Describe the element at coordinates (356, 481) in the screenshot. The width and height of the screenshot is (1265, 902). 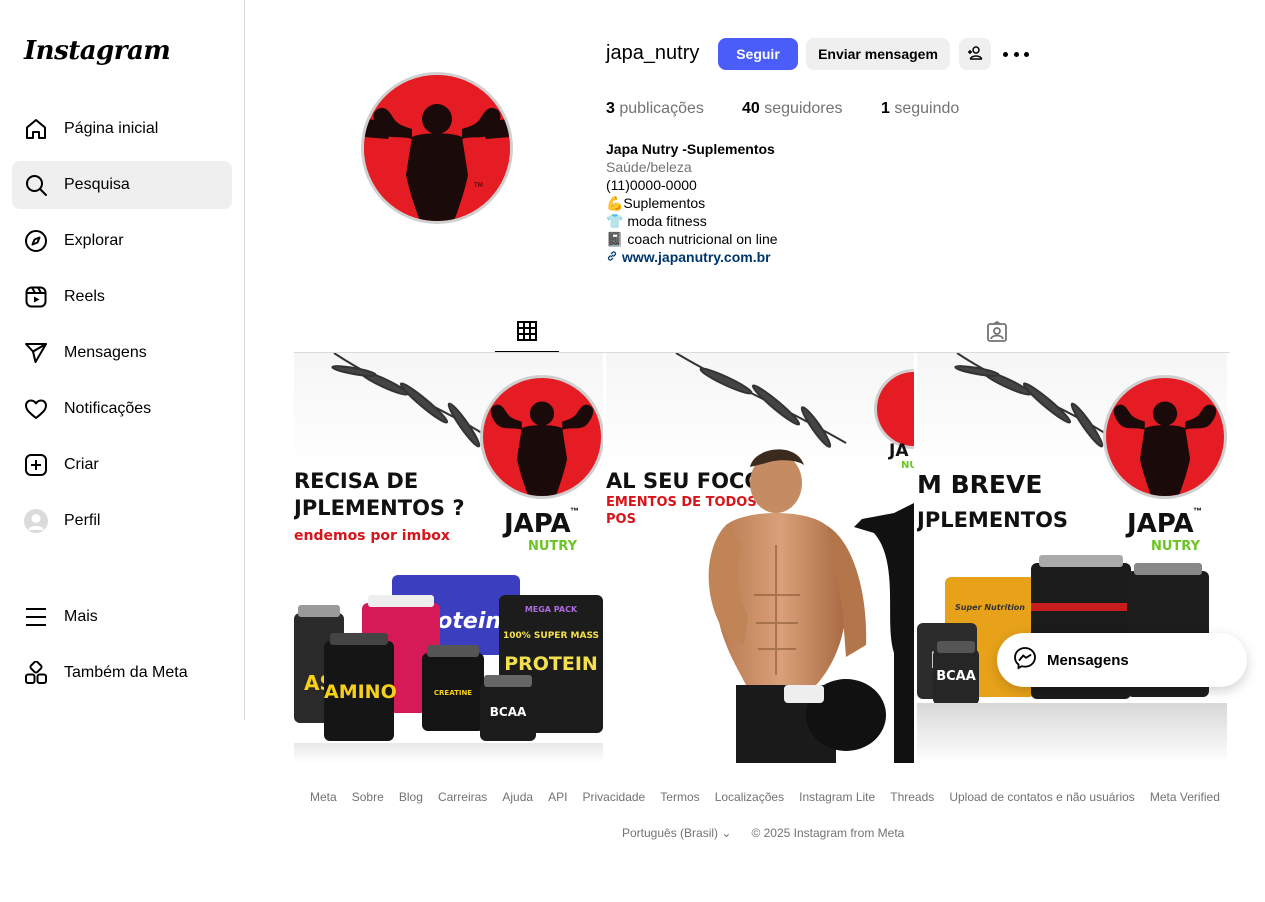
I see `post-headline: RECISA DE` at that location.